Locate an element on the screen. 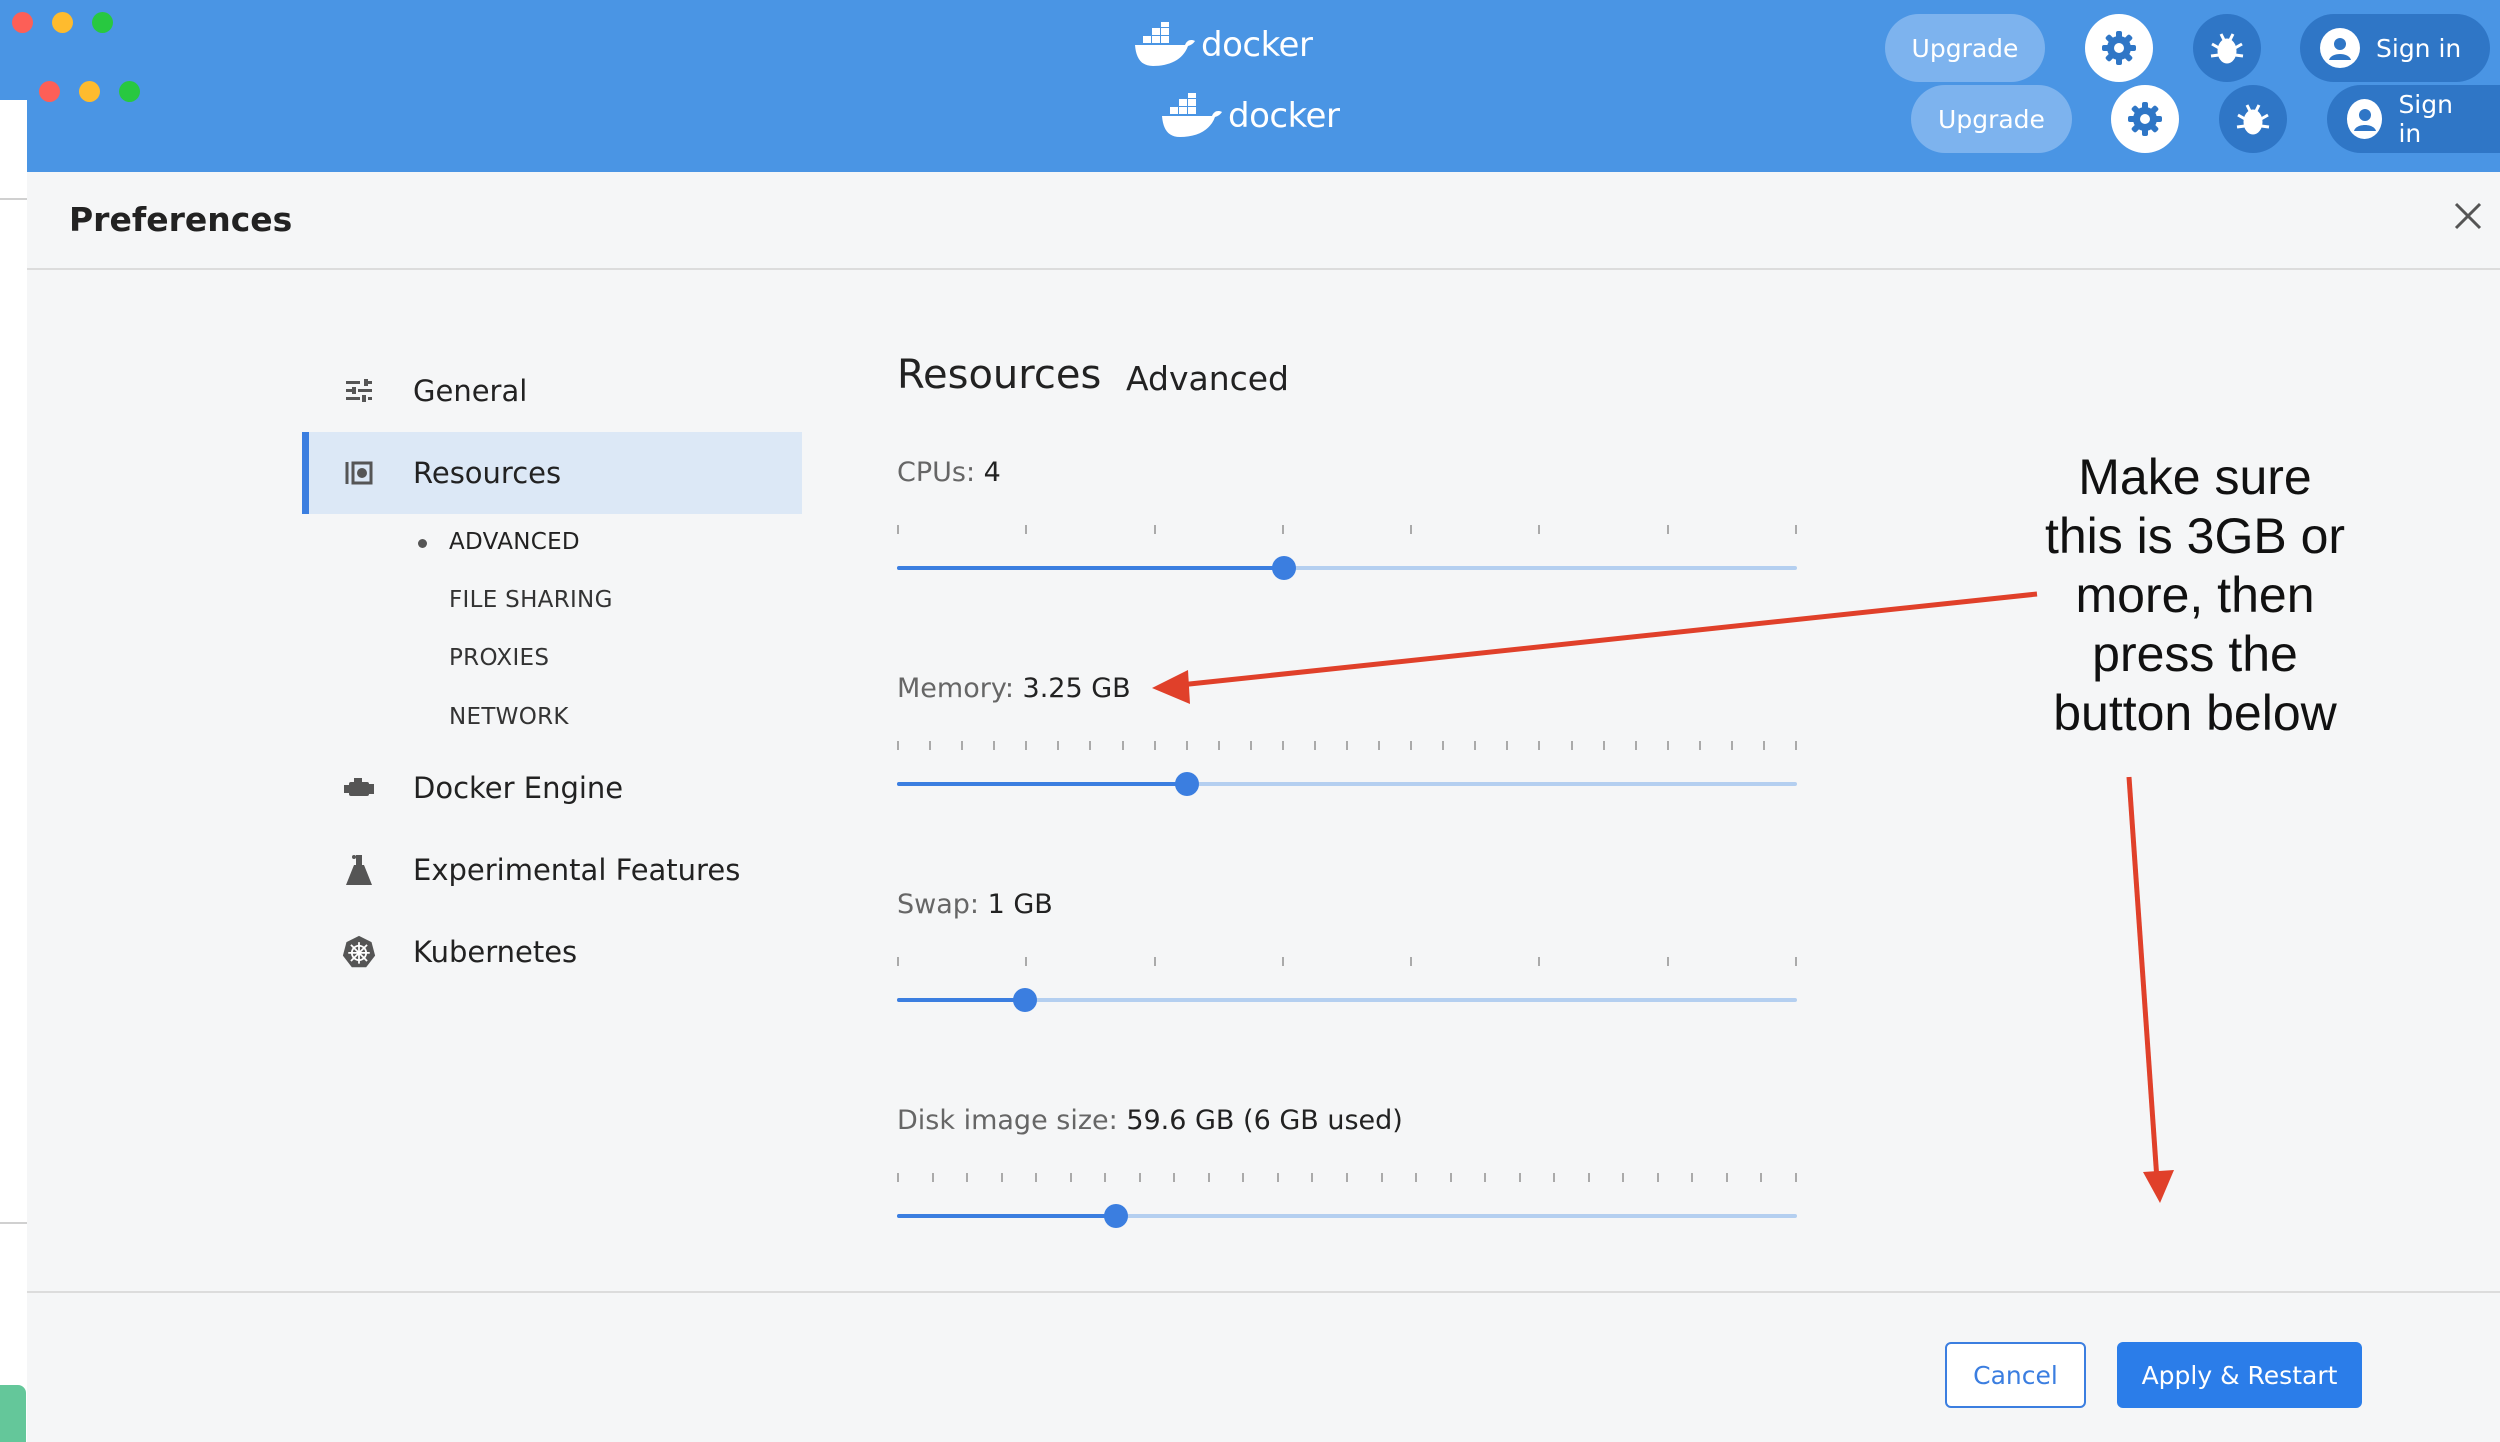  subitem-advanced: ADVANCED is located at coordinates (514, 542).